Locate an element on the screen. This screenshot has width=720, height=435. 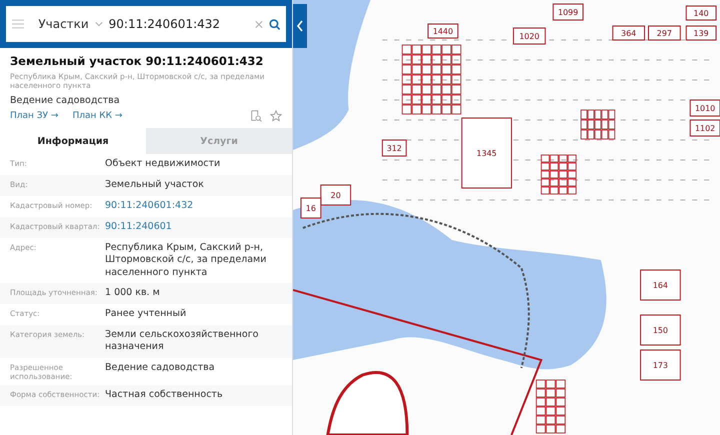
parcel: 1345 is located at coordinates (486, 153).